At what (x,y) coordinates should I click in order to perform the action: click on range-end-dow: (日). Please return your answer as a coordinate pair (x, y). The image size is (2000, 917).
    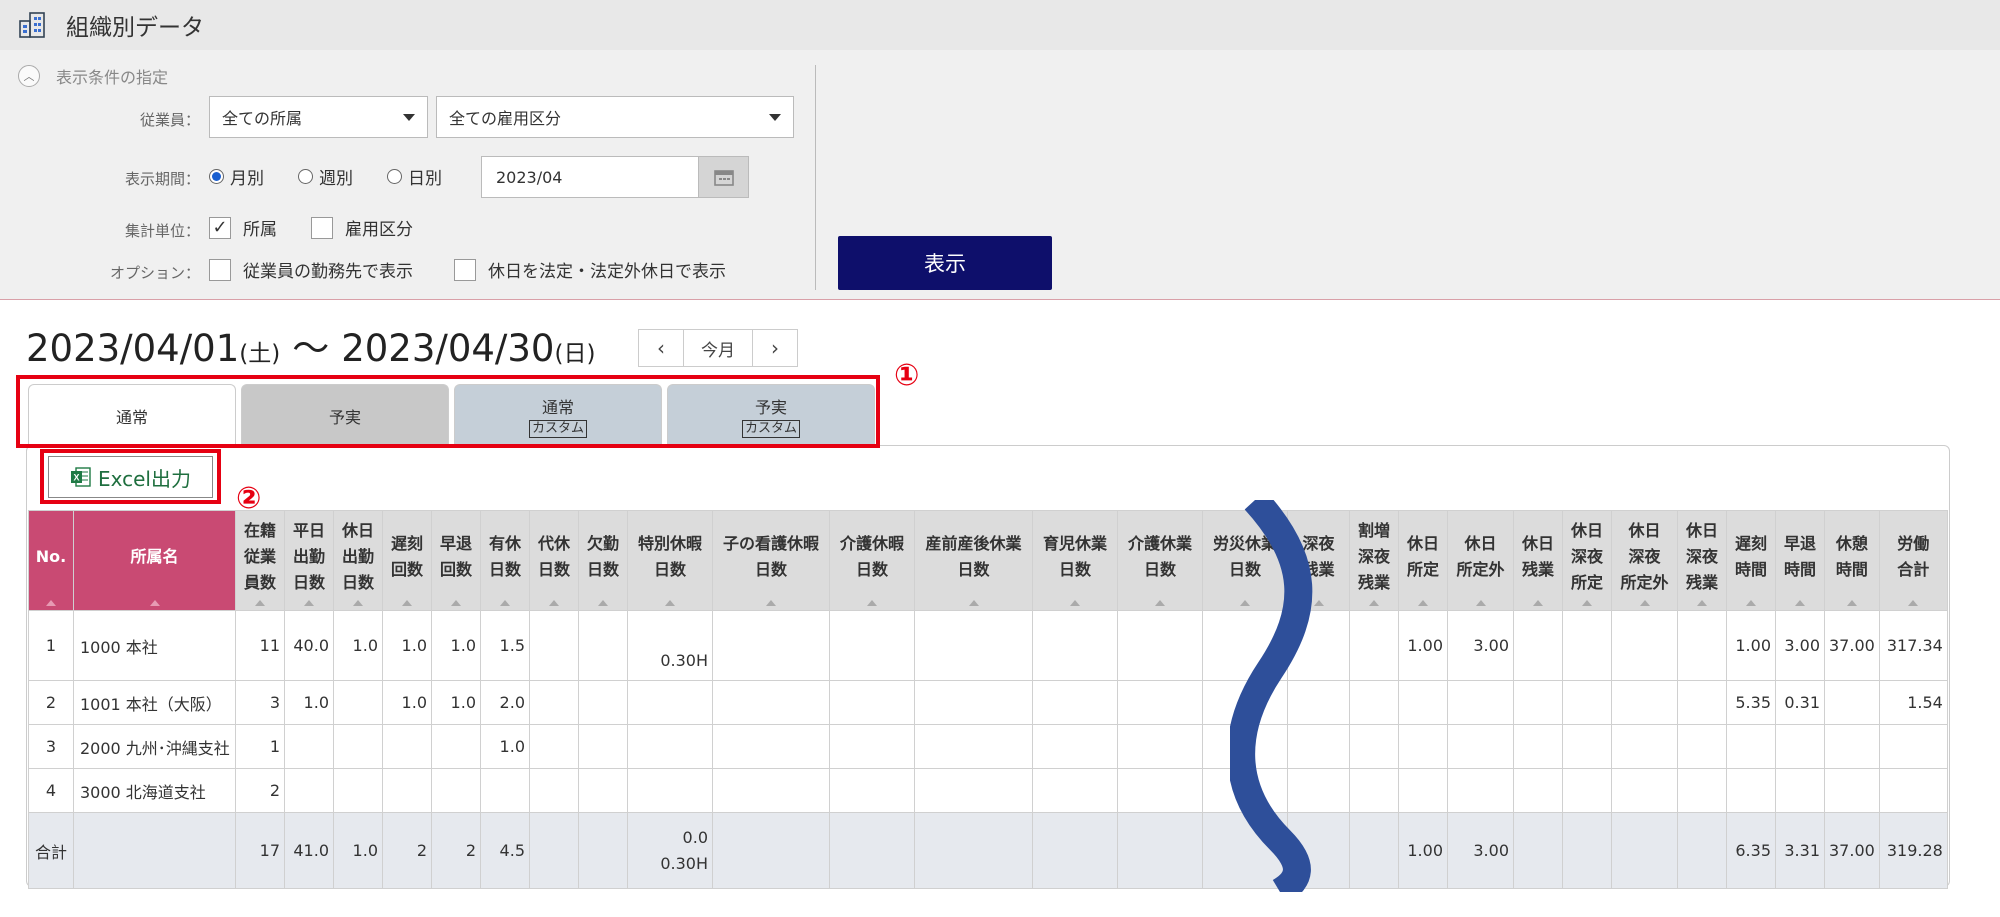
    Looking at the image, I should click on (575, 354).